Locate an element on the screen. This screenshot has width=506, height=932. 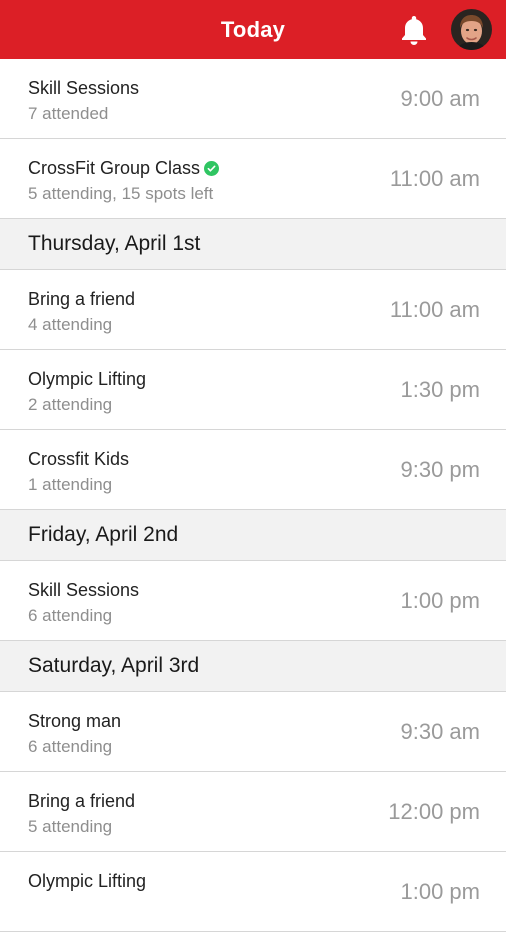
attendance-text: 7 attended is located at coordinates (68, 113).